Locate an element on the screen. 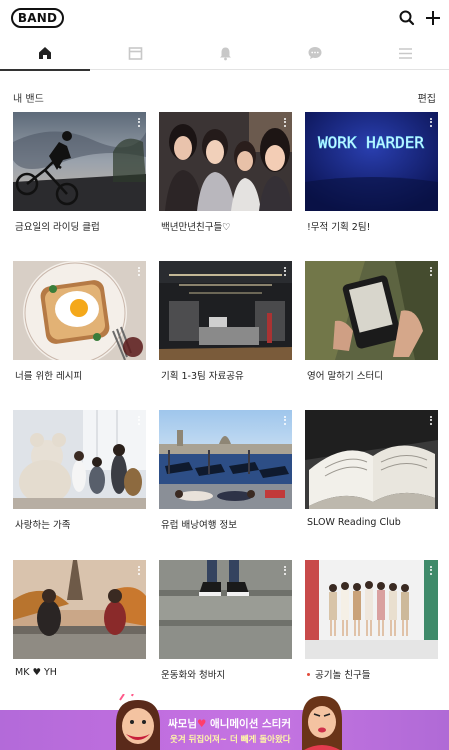 The width and height of the screenshot is (449, 750). tab-calendar is located at coordinates (135, 53).